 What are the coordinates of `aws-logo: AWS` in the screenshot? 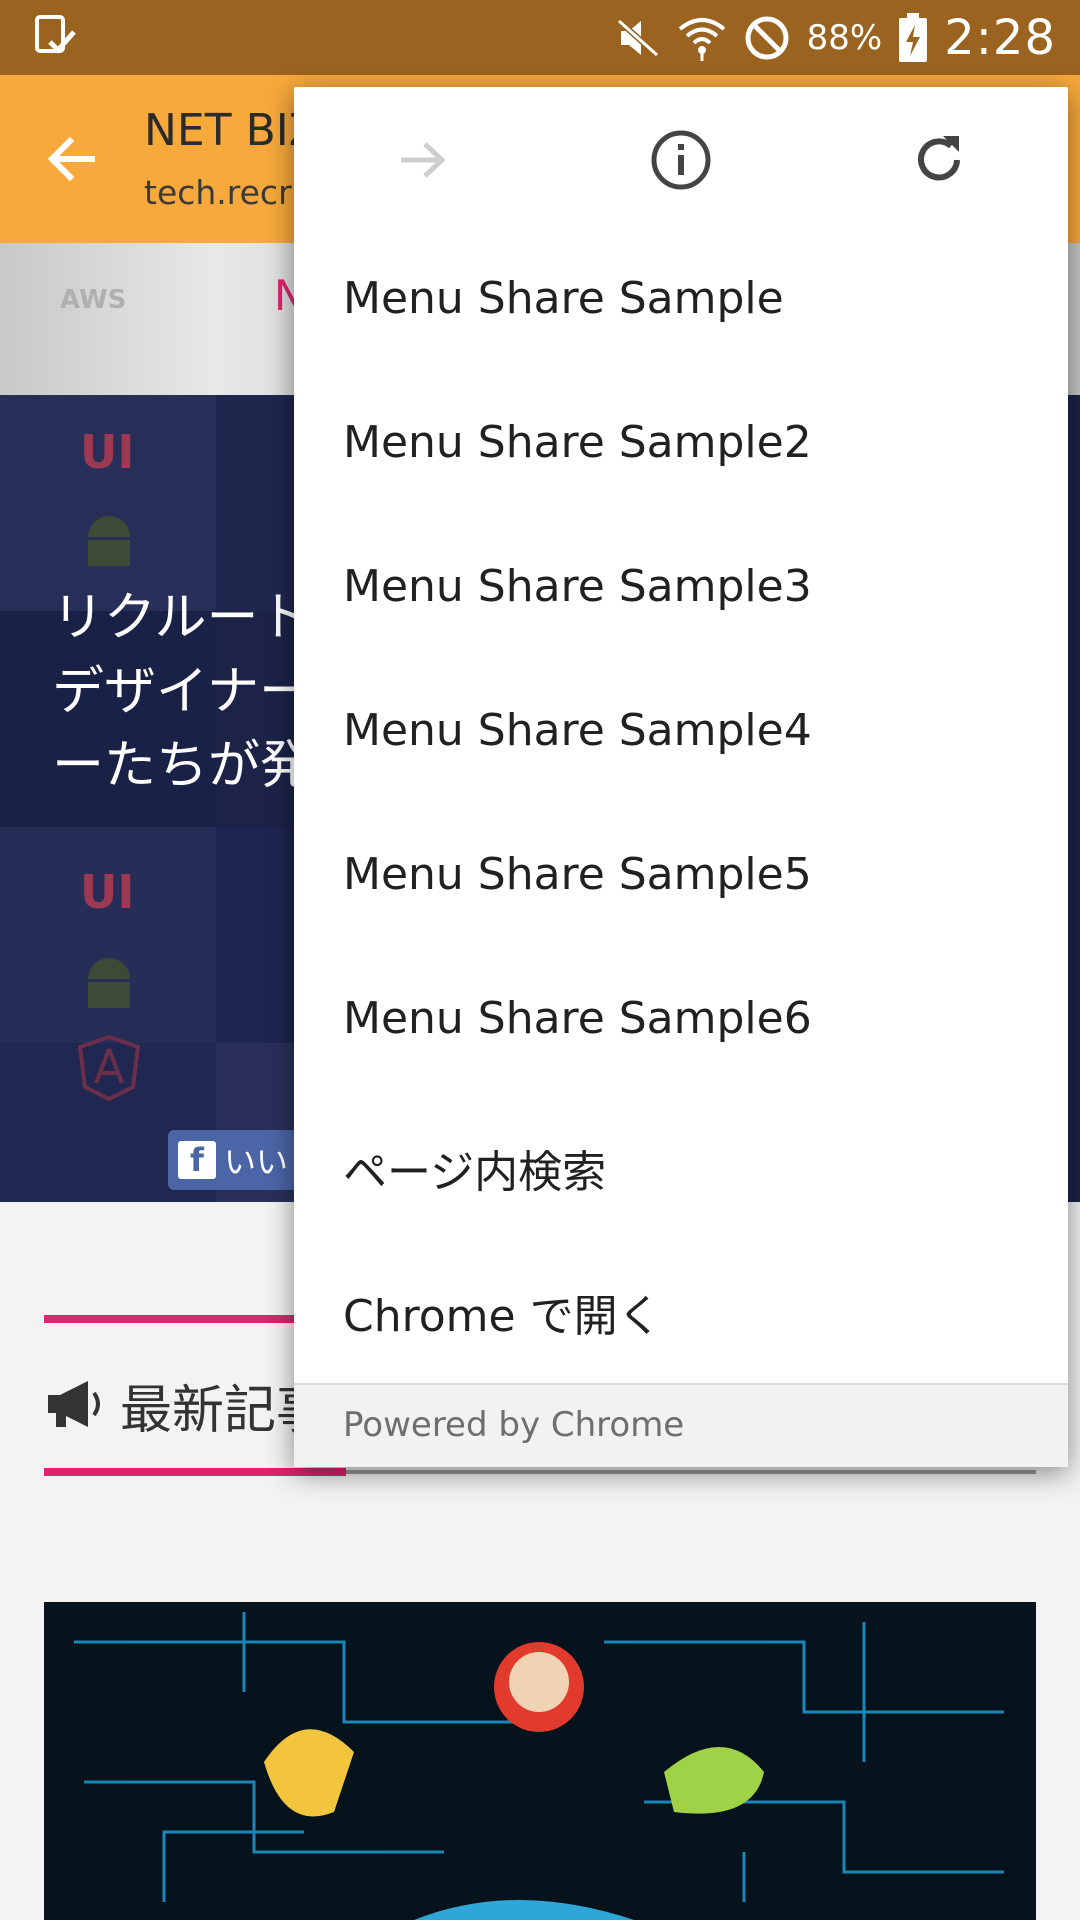 It's located at (93, 300).